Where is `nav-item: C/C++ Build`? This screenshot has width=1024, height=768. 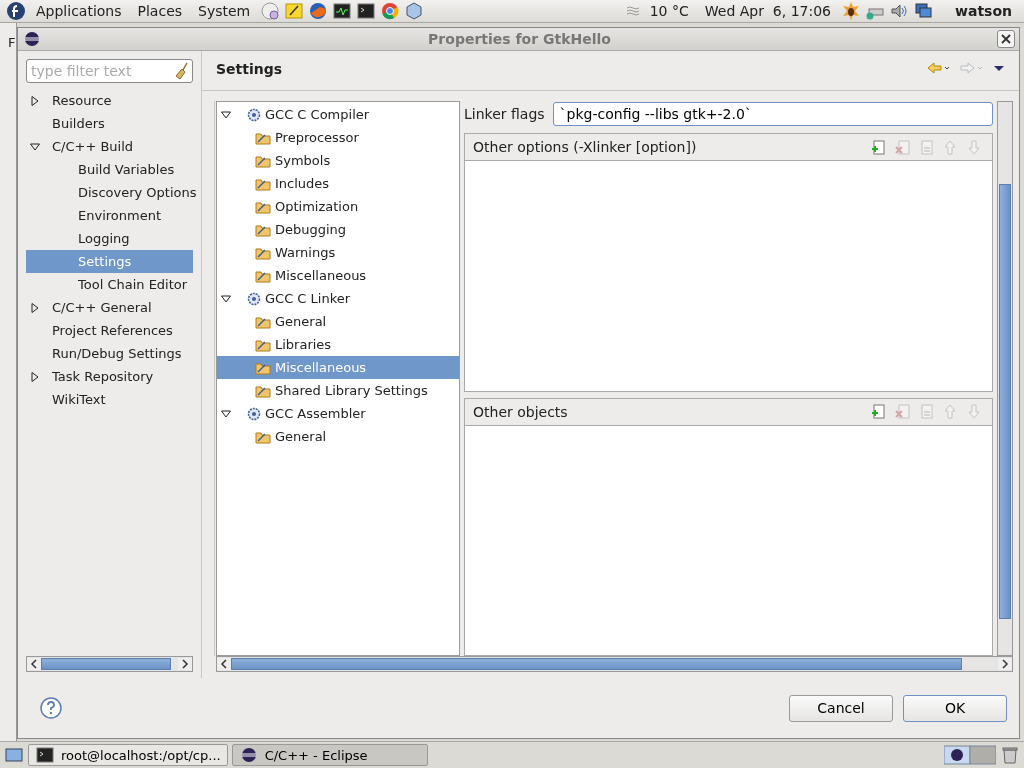
nav-item: C/C++ Build is located at coordinates (109, 146).